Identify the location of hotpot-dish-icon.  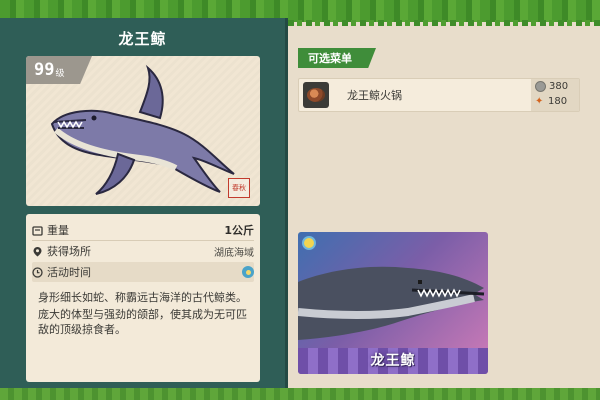
(316, 95).